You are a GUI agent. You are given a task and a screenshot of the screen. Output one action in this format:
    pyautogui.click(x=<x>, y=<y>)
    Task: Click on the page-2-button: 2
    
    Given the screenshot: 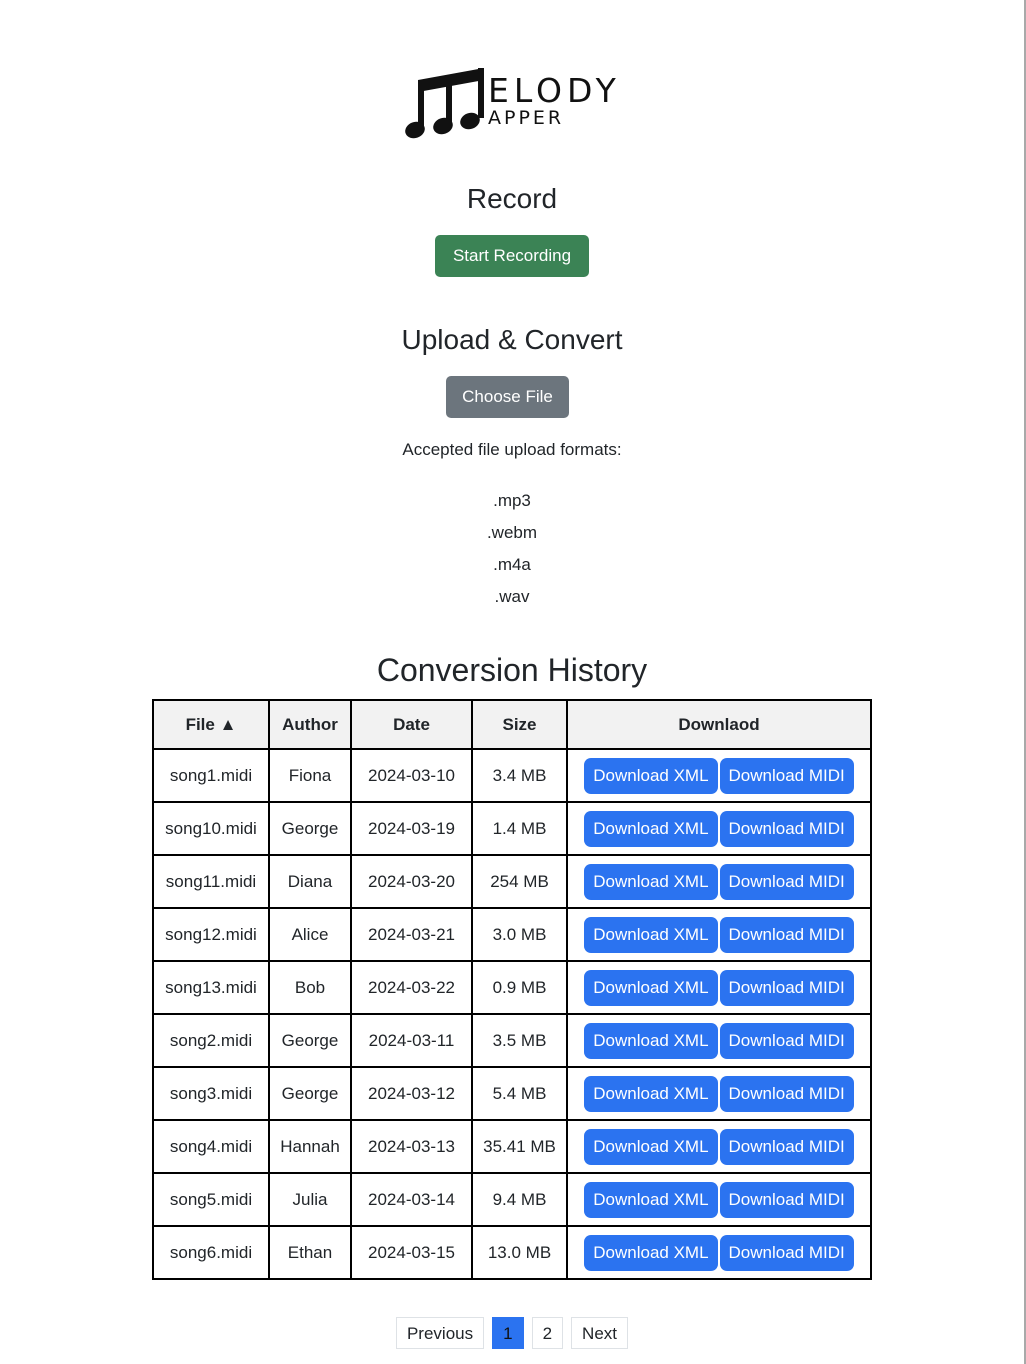 What is the action you would take?
    pyautogui.click(x=547, y=1333)
    